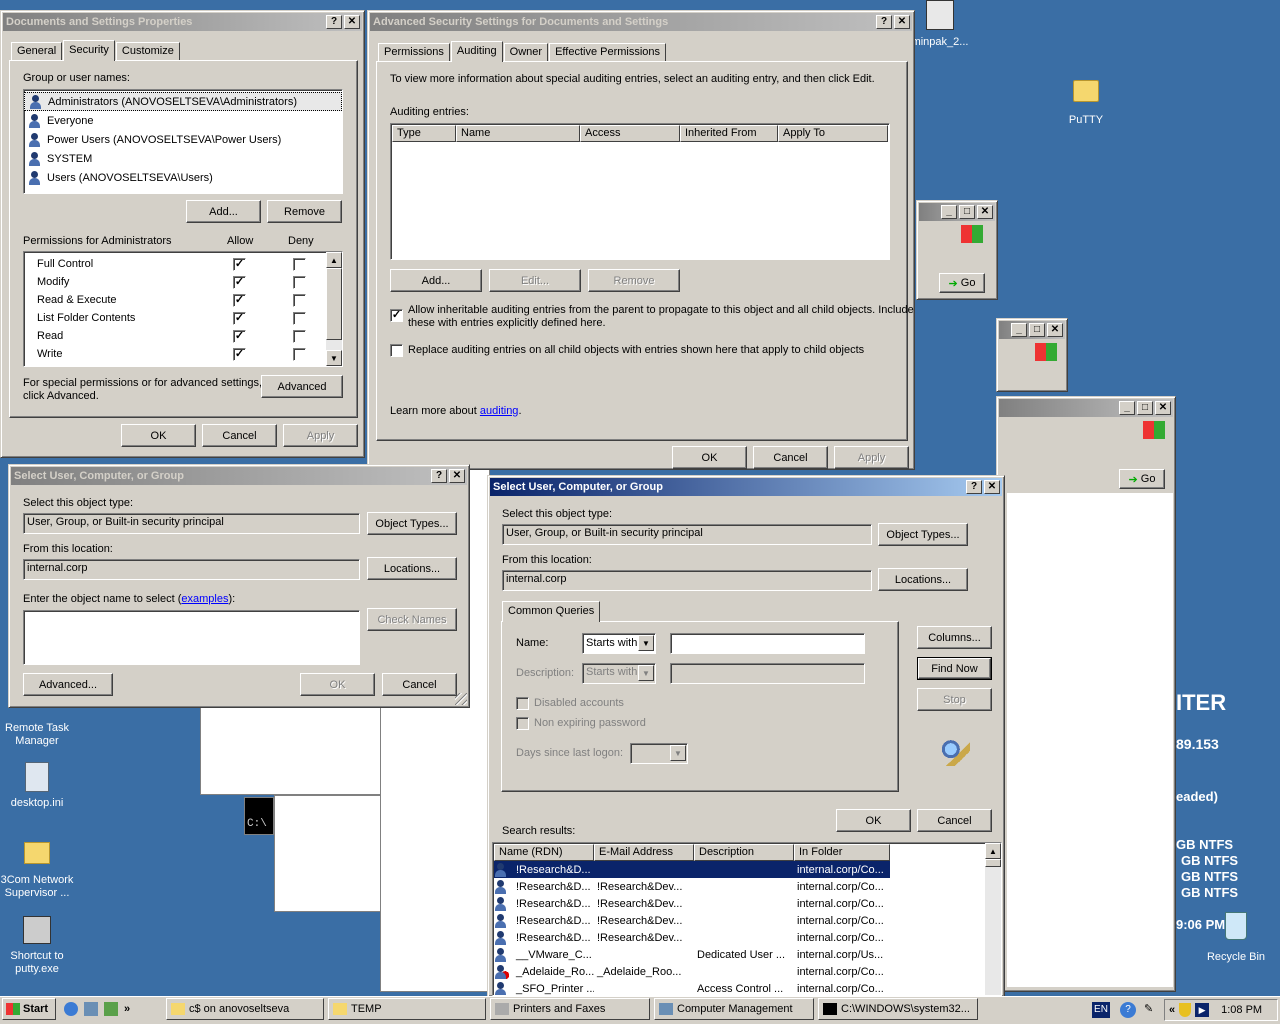 The height and width of the screenshot is (1024, 1280). What do you see at coordinates (1185, 1010) in the screenshot?
I see `shield-icon` at bounding box center [1185, 1010].